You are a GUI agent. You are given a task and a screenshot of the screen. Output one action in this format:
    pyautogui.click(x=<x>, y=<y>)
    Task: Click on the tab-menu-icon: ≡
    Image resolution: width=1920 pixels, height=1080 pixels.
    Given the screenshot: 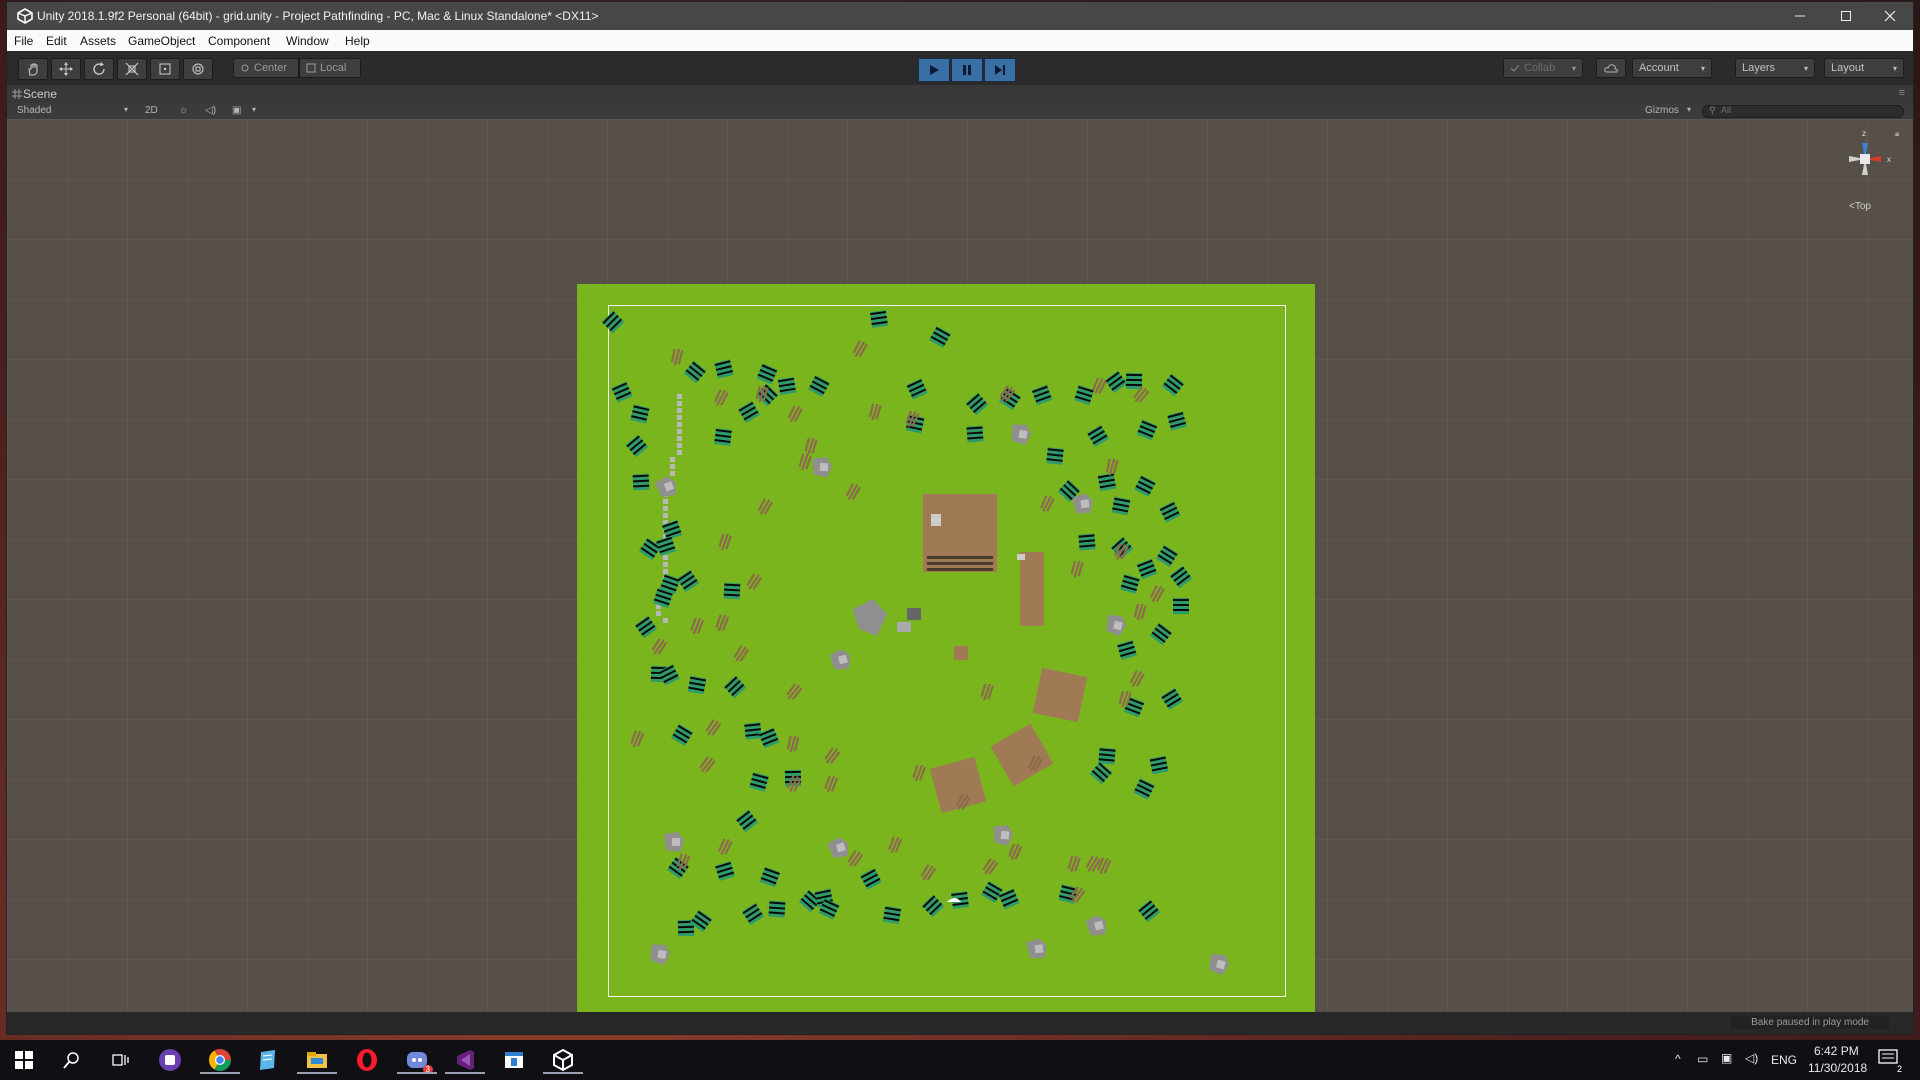 What is the action you would take?
    pyautogui.click(x=1902, y=93)
    